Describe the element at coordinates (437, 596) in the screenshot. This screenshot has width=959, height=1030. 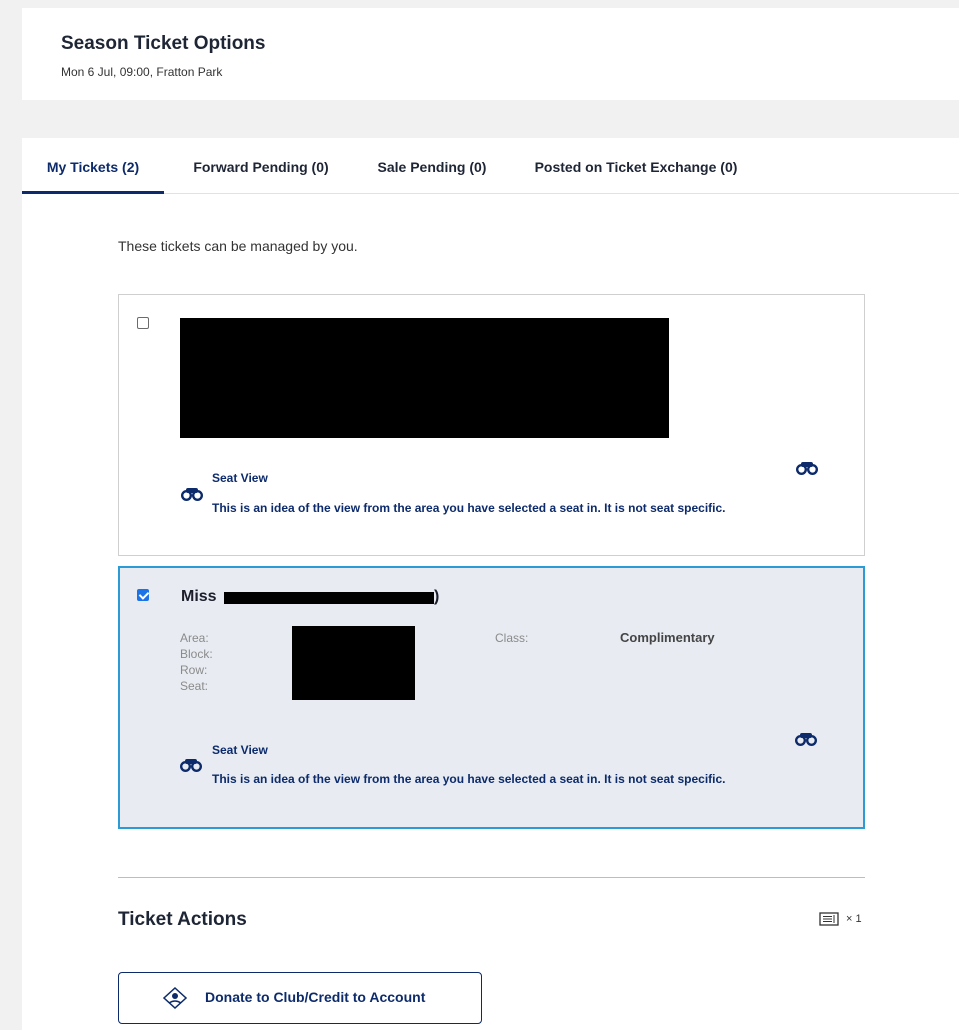
I see `ticket-holder-suffix: )` at that location.